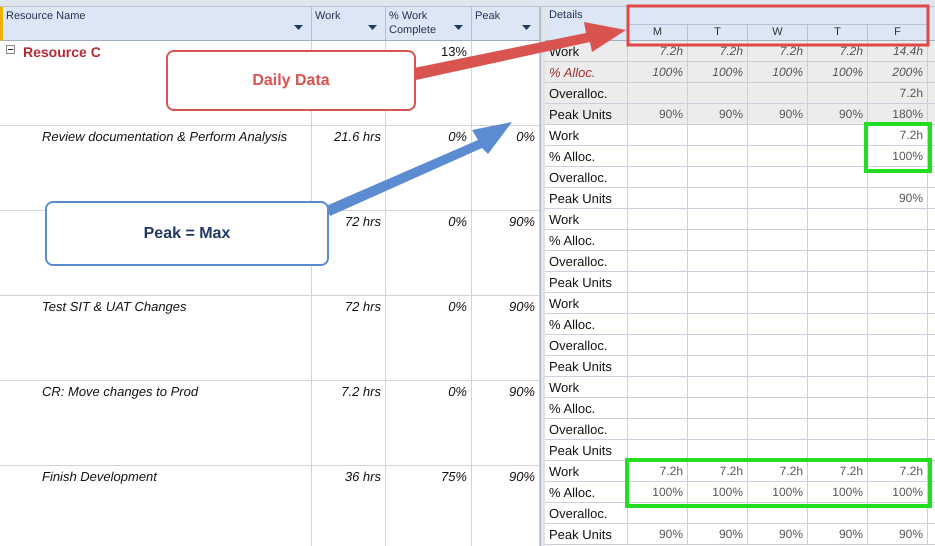 The height and width of the screenshot is (546, 935). I want to click on task-name: Finish Development, so click(99, 476).